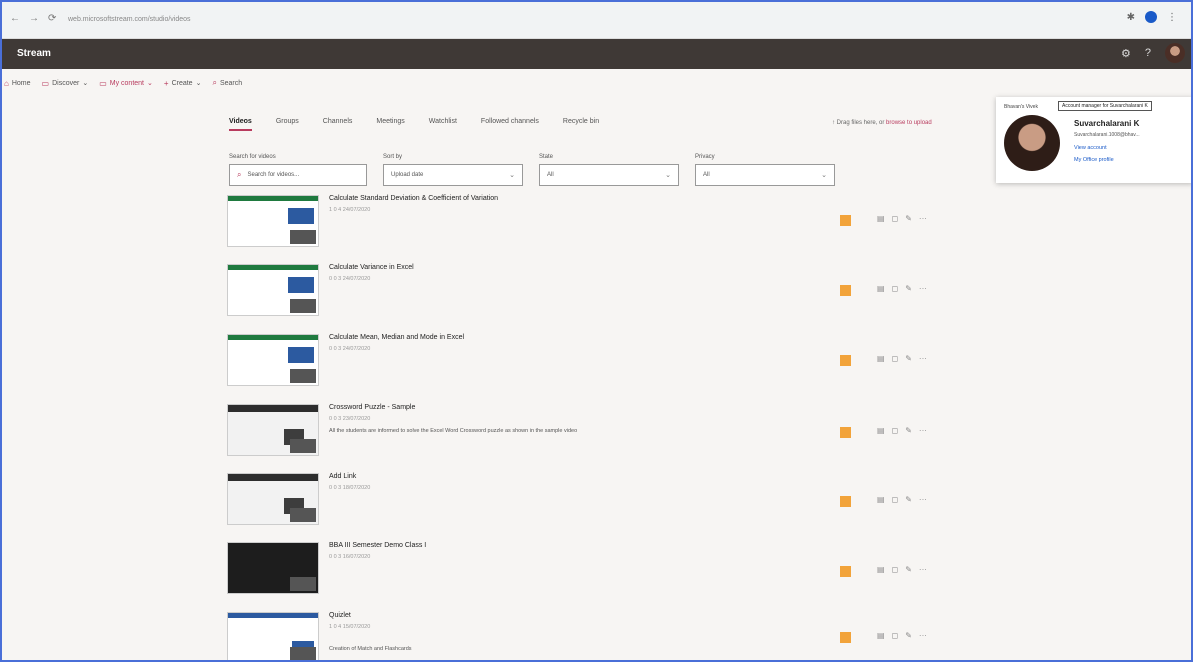 The image size is (1193, 662). Describe the element at coordinates (227, 83) in the screenshot. I see `nav-search: ⌕ Search` at that location.